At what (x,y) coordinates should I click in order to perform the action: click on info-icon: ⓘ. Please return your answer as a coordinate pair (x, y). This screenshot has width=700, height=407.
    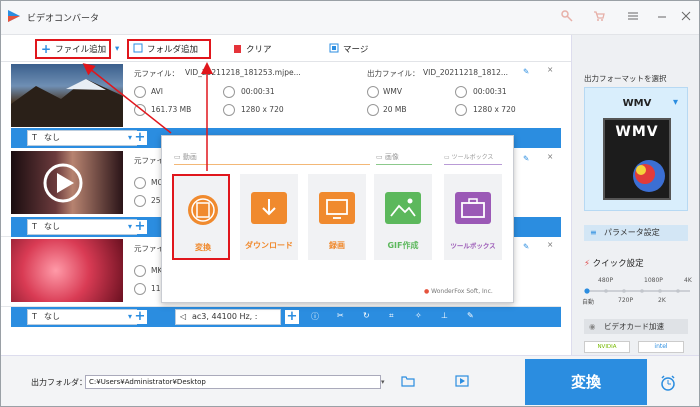
    Looking at the image, I should click on (315, 316).